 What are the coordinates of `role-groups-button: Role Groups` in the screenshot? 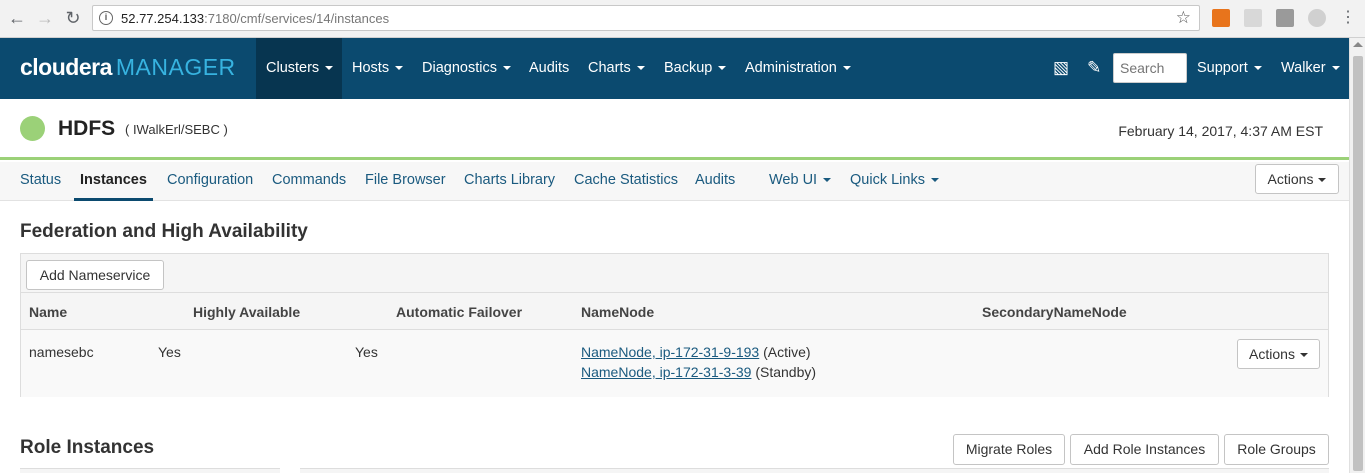 It's located at (1276, 449).